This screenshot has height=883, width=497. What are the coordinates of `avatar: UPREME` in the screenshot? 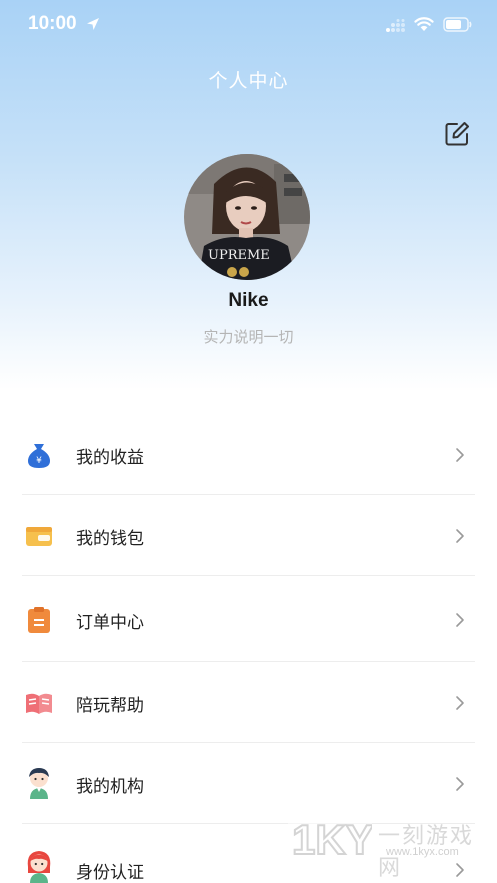 It's located at (247, 217).